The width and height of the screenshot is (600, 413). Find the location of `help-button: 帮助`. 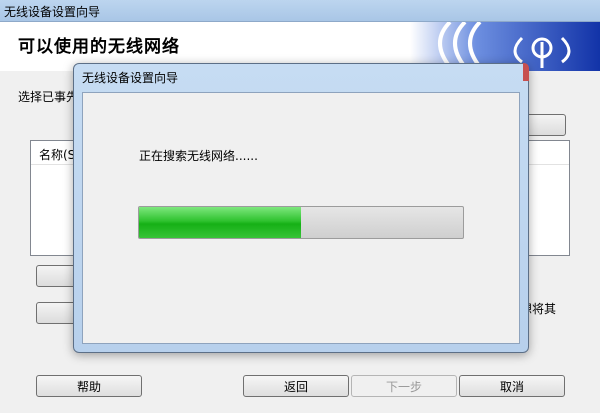

help-button: 帮助 is located at coordinates (89, 386).